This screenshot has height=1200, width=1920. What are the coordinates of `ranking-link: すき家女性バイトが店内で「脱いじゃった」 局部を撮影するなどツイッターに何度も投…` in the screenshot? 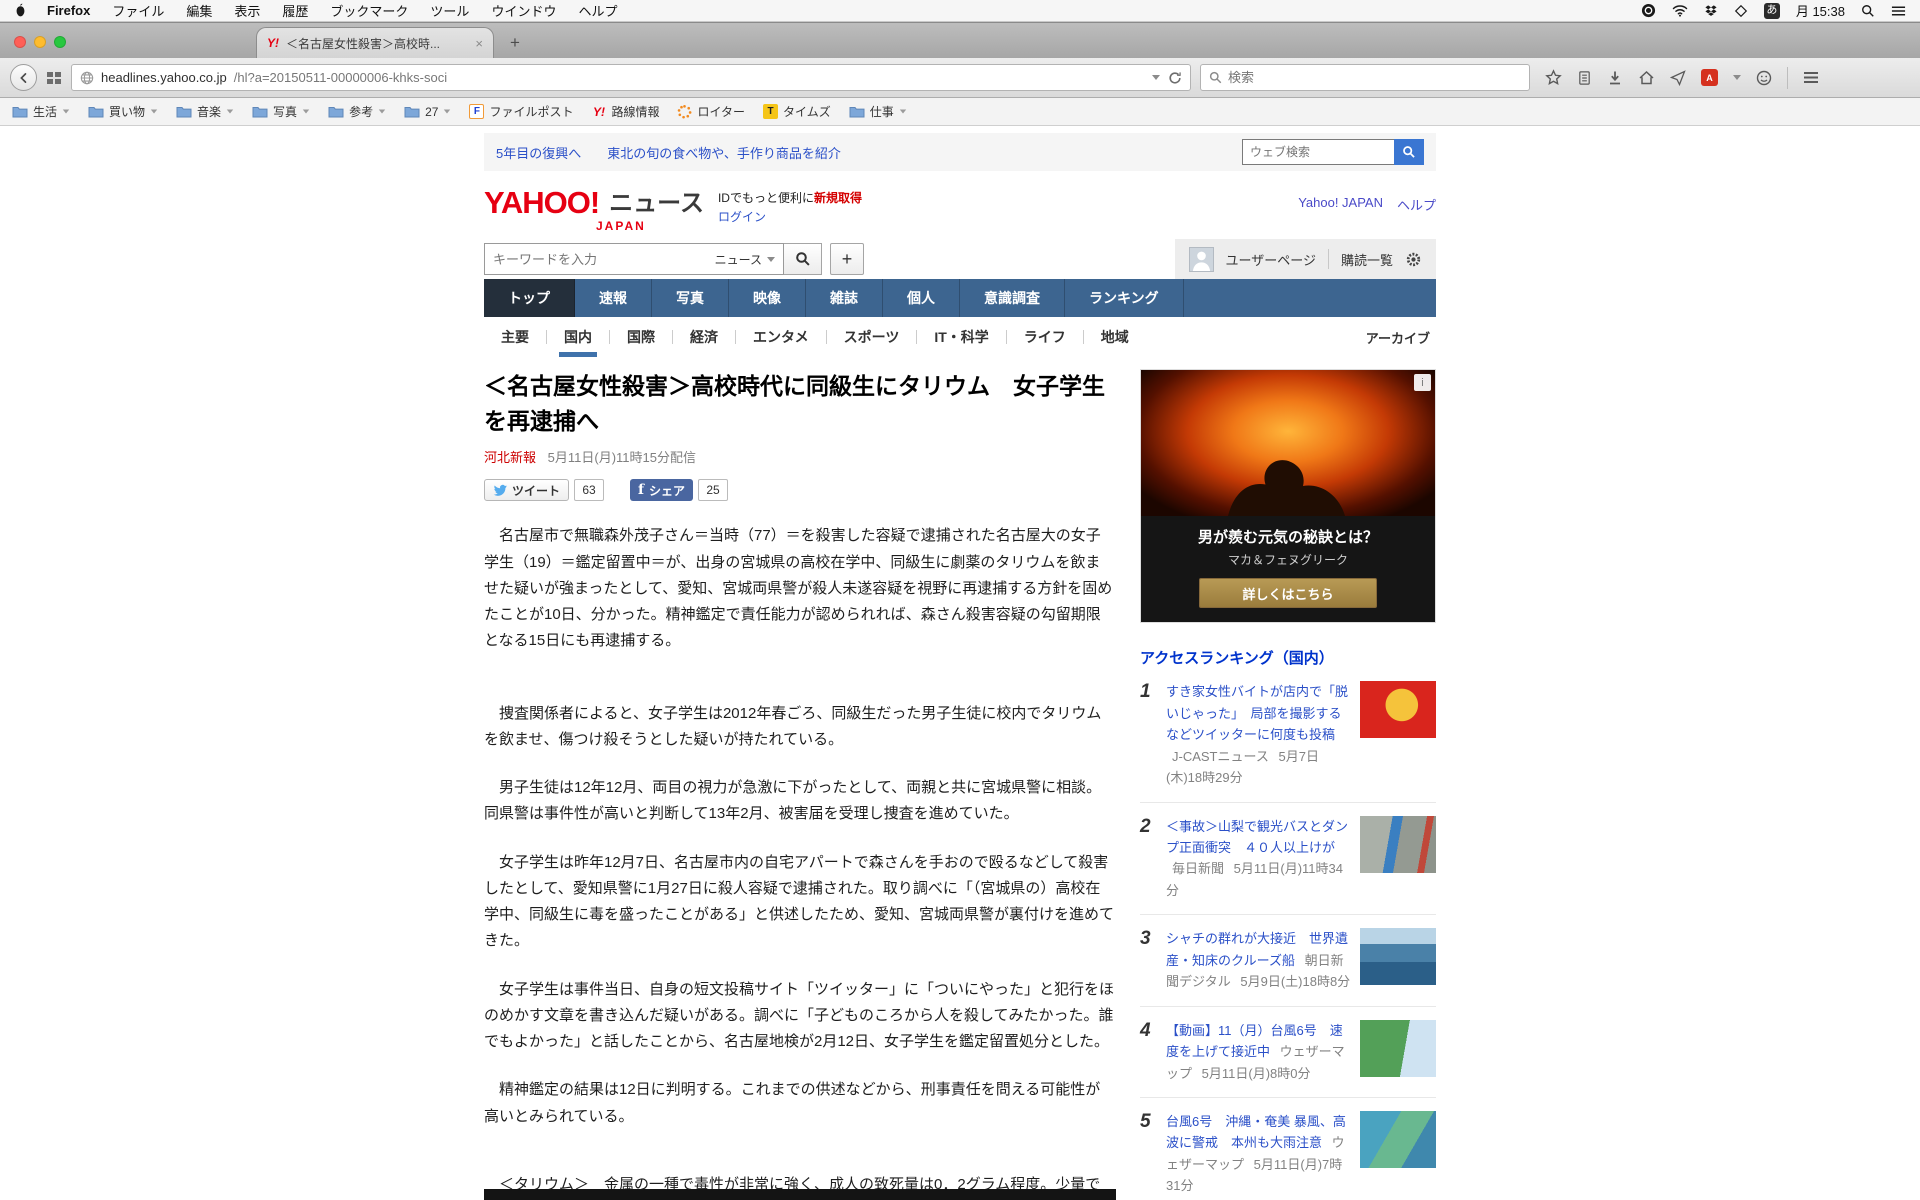 It's located at (1257, 713).